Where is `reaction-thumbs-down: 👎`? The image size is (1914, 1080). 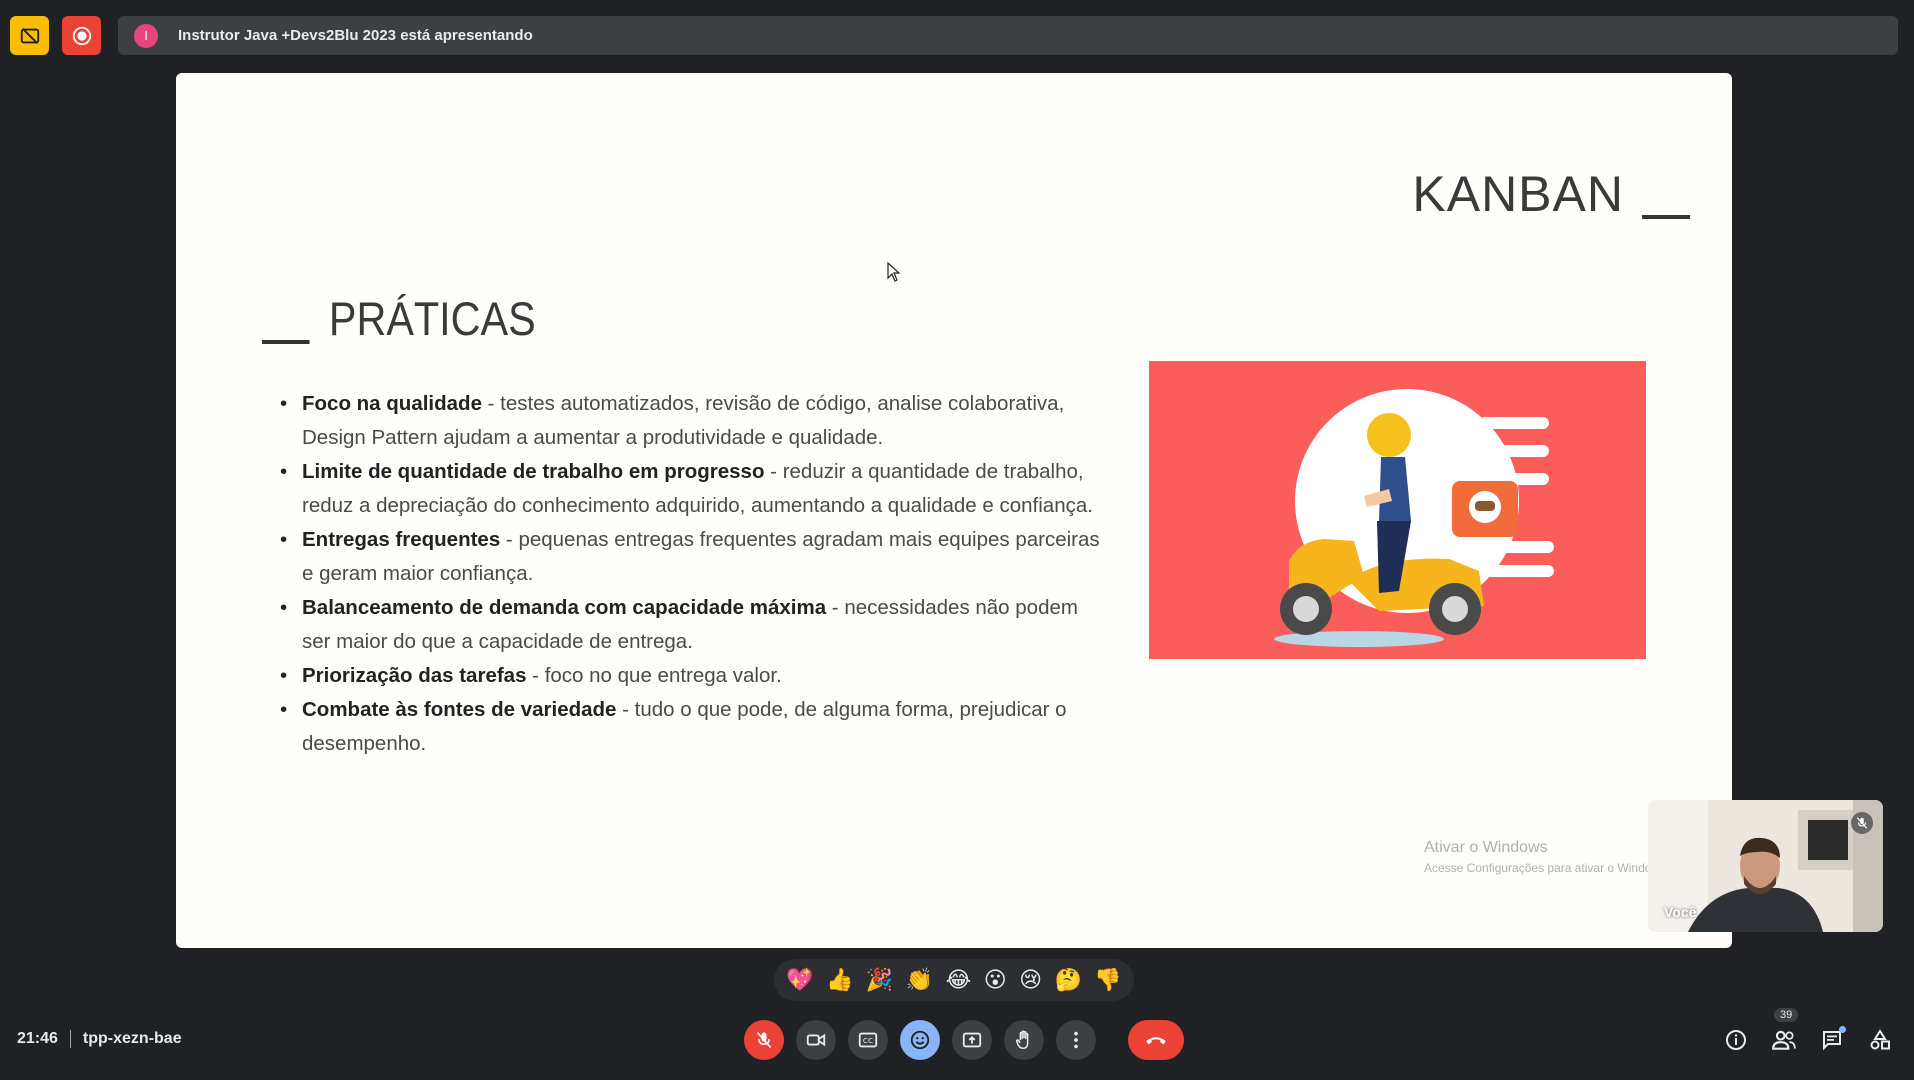 reaction-thumbs-down: 👎 is located at coordinates (1107, 980).